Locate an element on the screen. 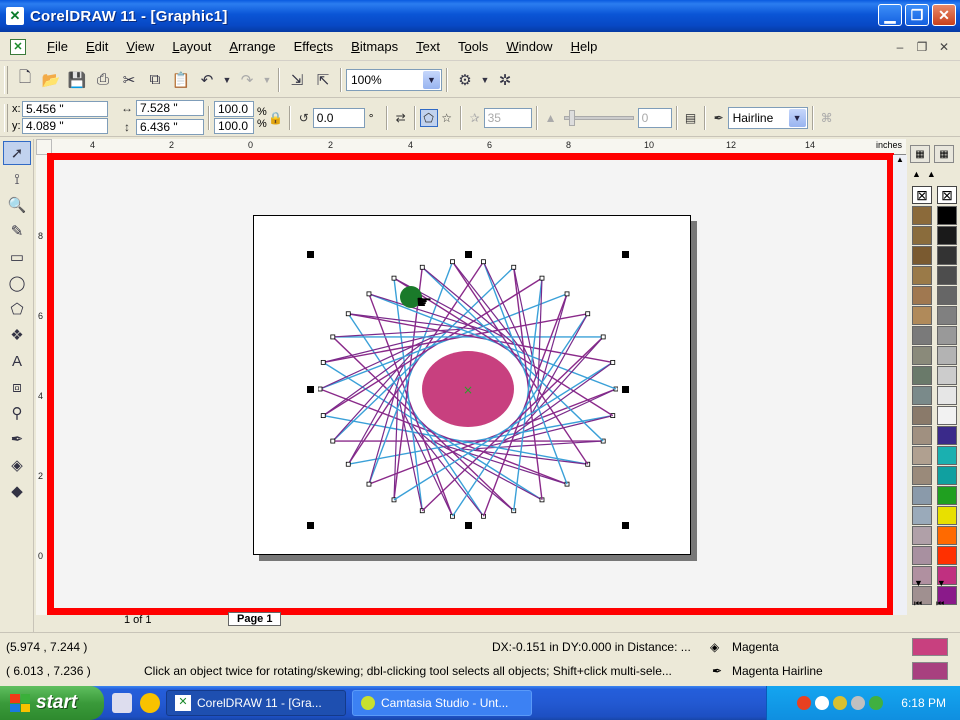 Image resolution: width=960 pixels, height=720 pixels. maximize-button: ❐ is located at coordinates (917, 15).